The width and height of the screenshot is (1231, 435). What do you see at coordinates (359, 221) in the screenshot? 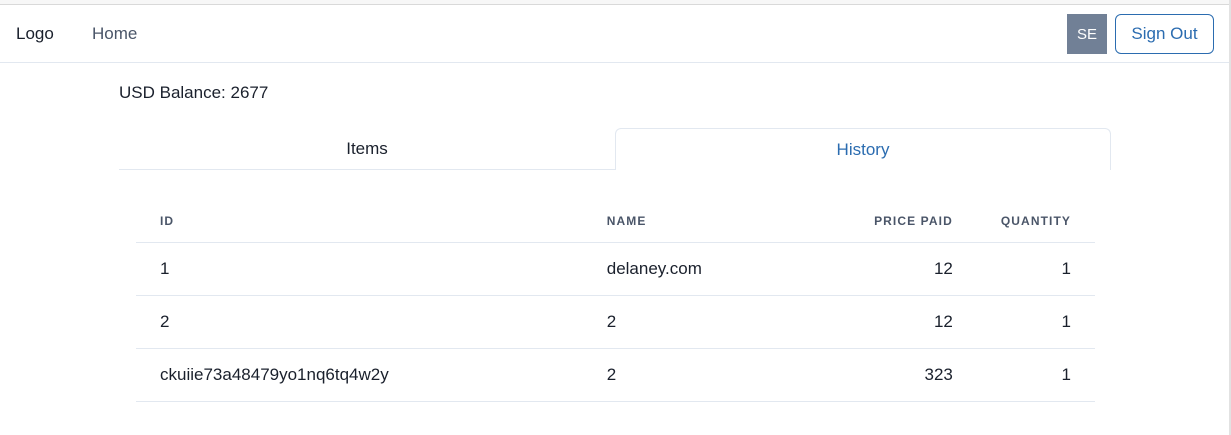
I see `header-id: ID` at bounding box center [359, 221].